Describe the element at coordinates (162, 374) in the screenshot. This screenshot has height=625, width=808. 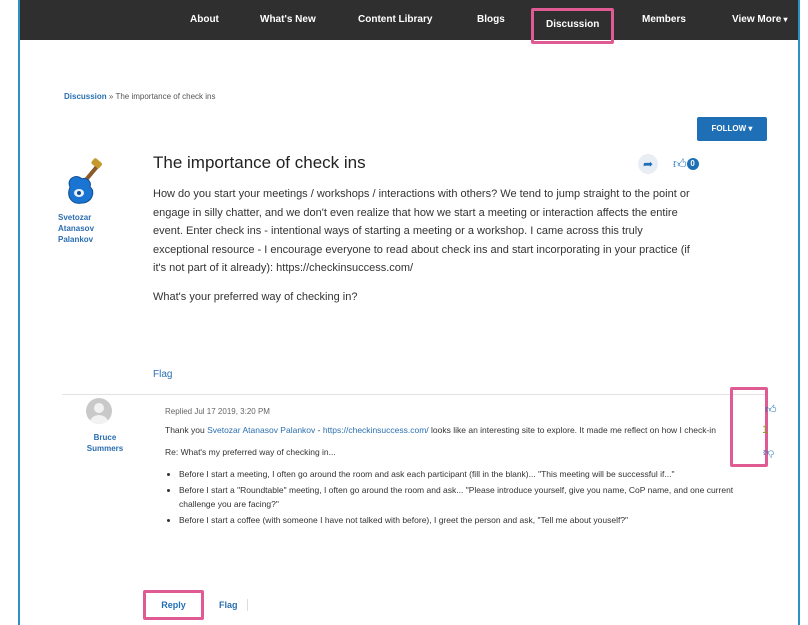
I see `flag-post-link: Flag` at that location.